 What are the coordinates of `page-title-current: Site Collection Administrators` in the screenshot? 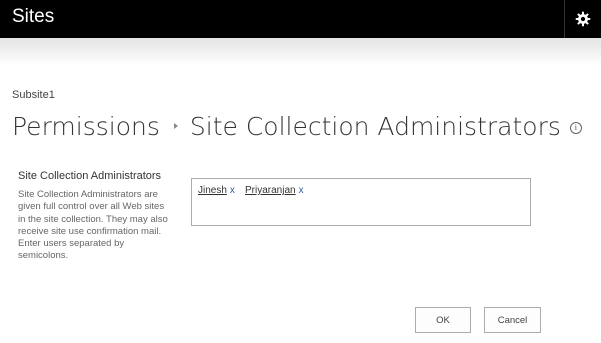 It's located at (375, 126).